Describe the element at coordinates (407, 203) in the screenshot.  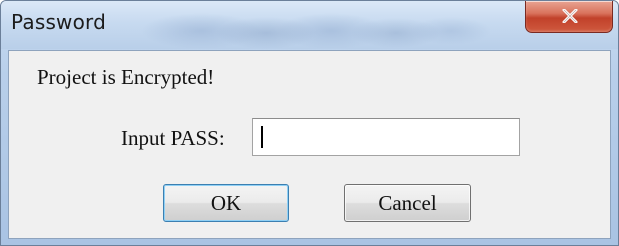
I see `cancel-button: Cancel` at that location.